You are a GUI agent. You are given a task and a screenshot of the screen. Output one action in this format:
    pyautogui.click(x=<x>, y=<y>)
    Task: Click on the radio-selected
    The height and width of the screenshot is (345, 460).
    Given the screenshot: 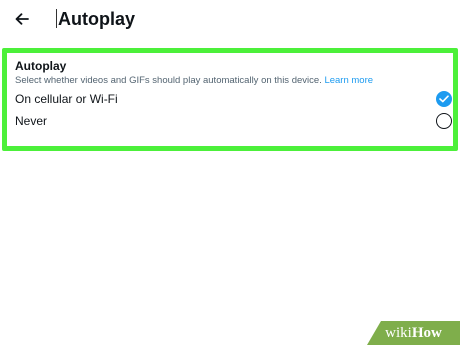 What is the action you would take?
    pyautogui.click(x=444, y=99)
    